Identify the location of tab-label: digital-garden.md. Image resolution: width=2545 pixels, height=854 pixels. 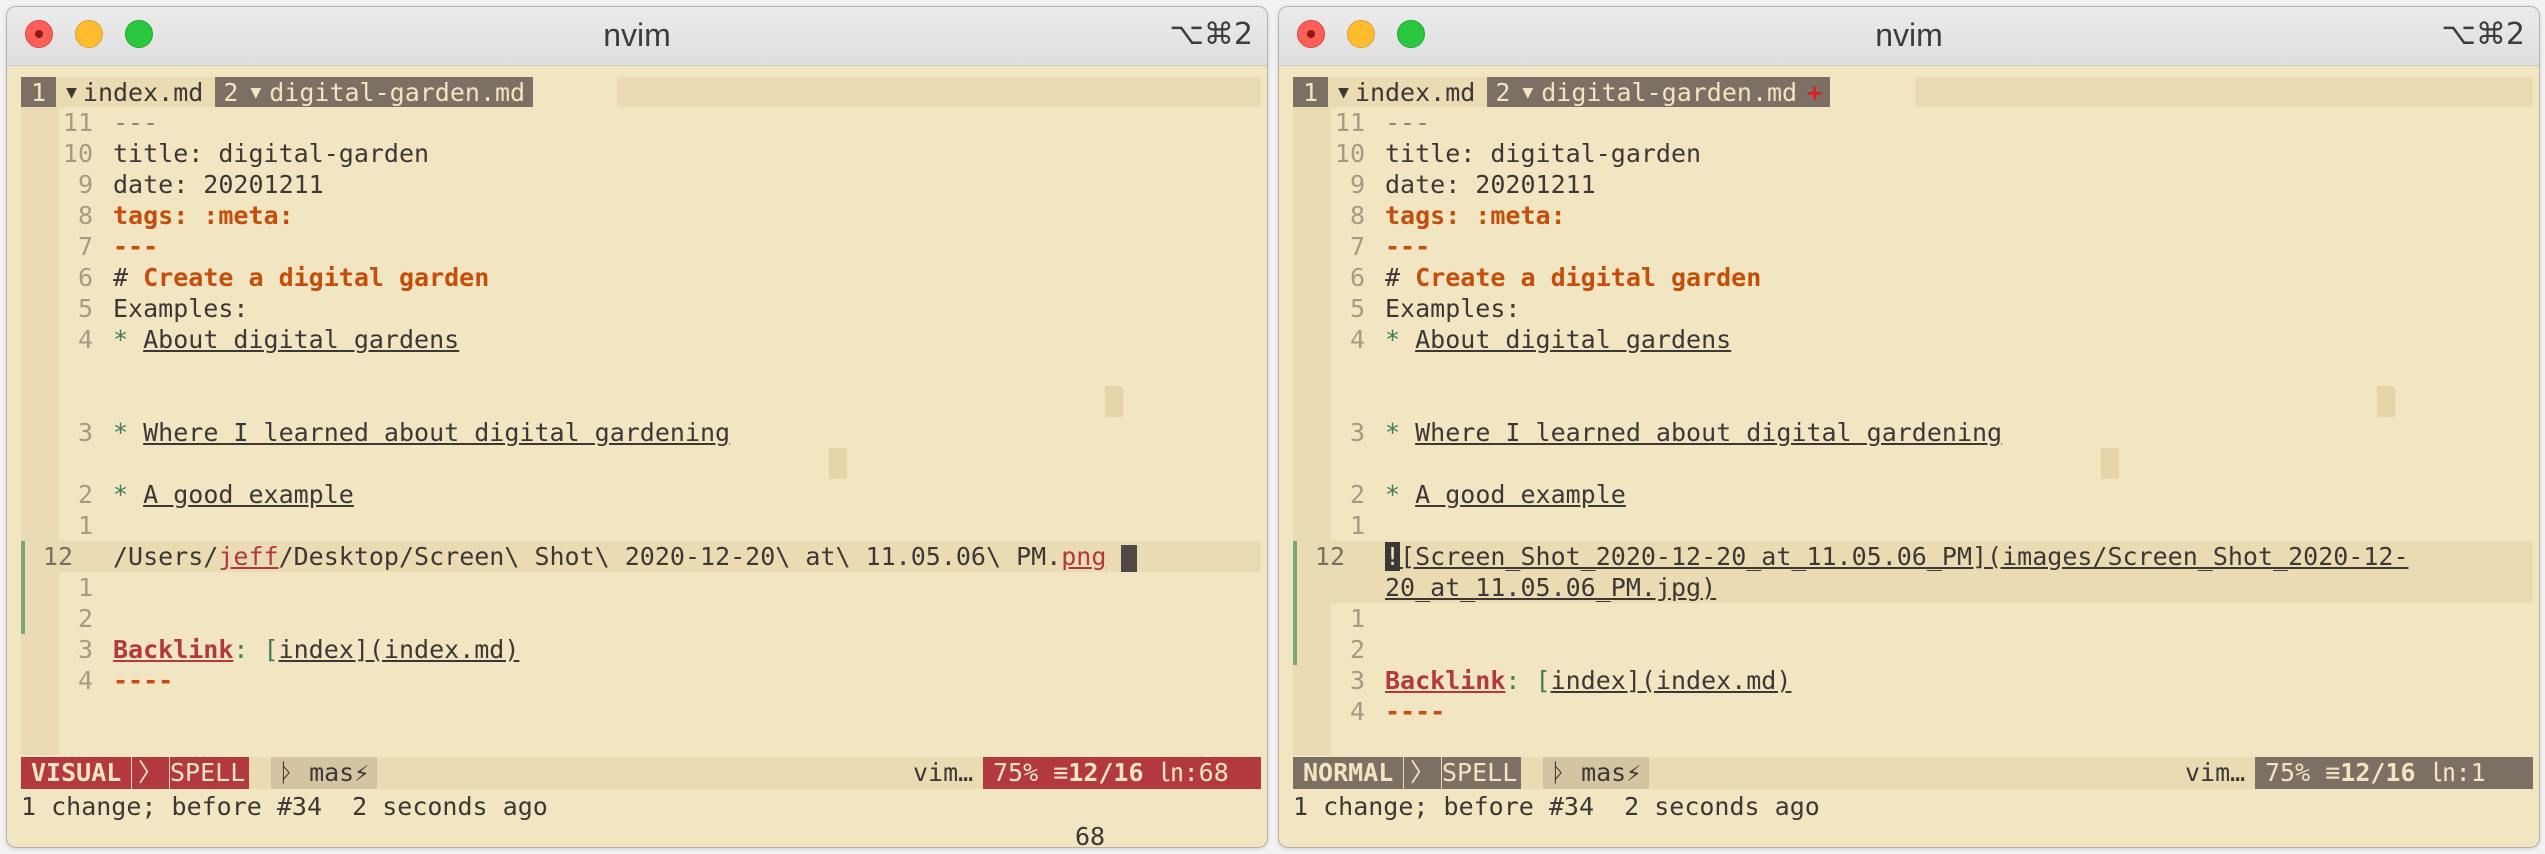
(1669, 92).